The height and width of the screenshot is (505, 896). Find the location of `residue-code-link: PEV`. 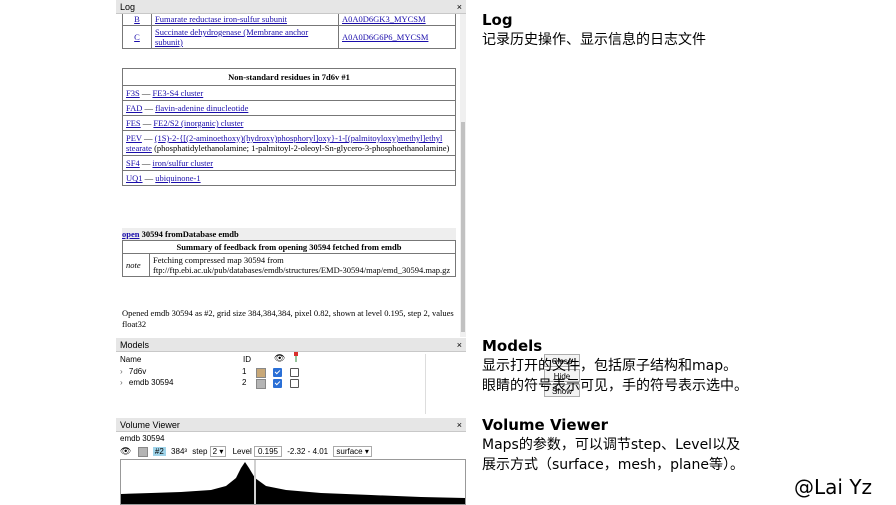

residue-code-link: PEV is located at coordinates (134, 138).